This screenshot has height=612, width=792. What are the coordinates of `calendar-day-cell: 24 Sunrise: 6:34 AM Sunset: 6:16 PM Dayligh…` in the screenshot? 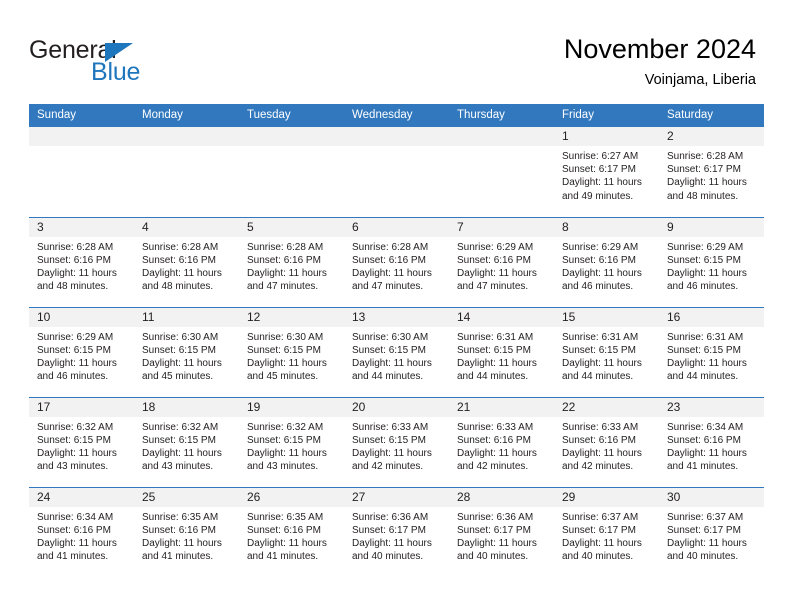 It's located at (81, 531).